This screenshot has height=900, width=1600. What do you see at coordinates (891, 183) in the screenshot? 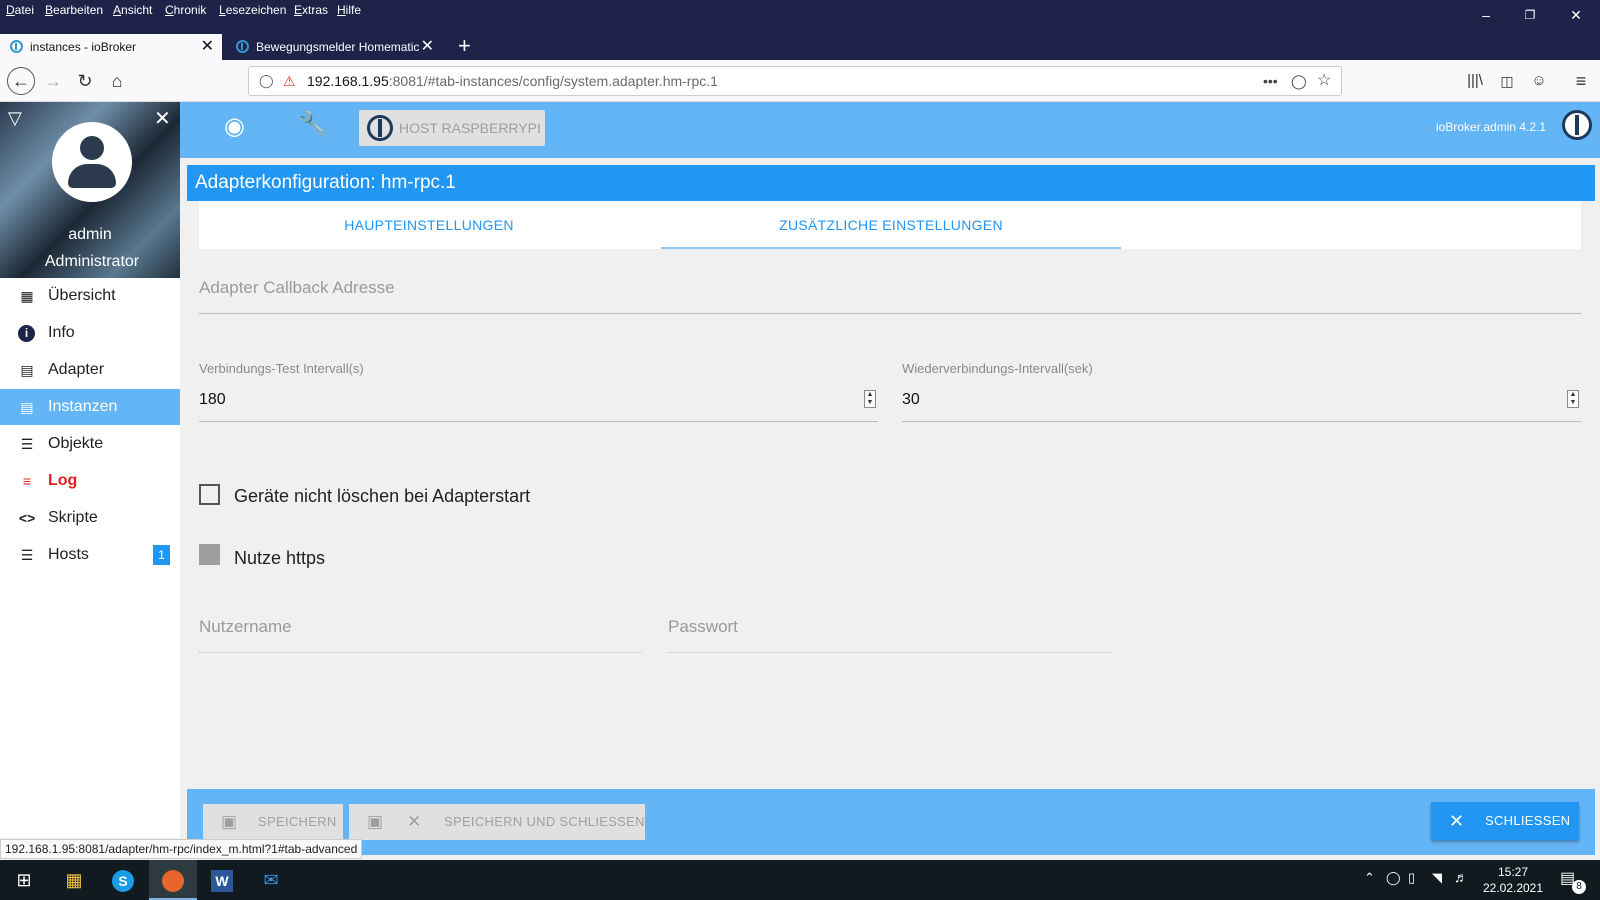
I see `page-title: Adapterkonfiguration: hm-rpc.1` at bounding box center [891, 183].